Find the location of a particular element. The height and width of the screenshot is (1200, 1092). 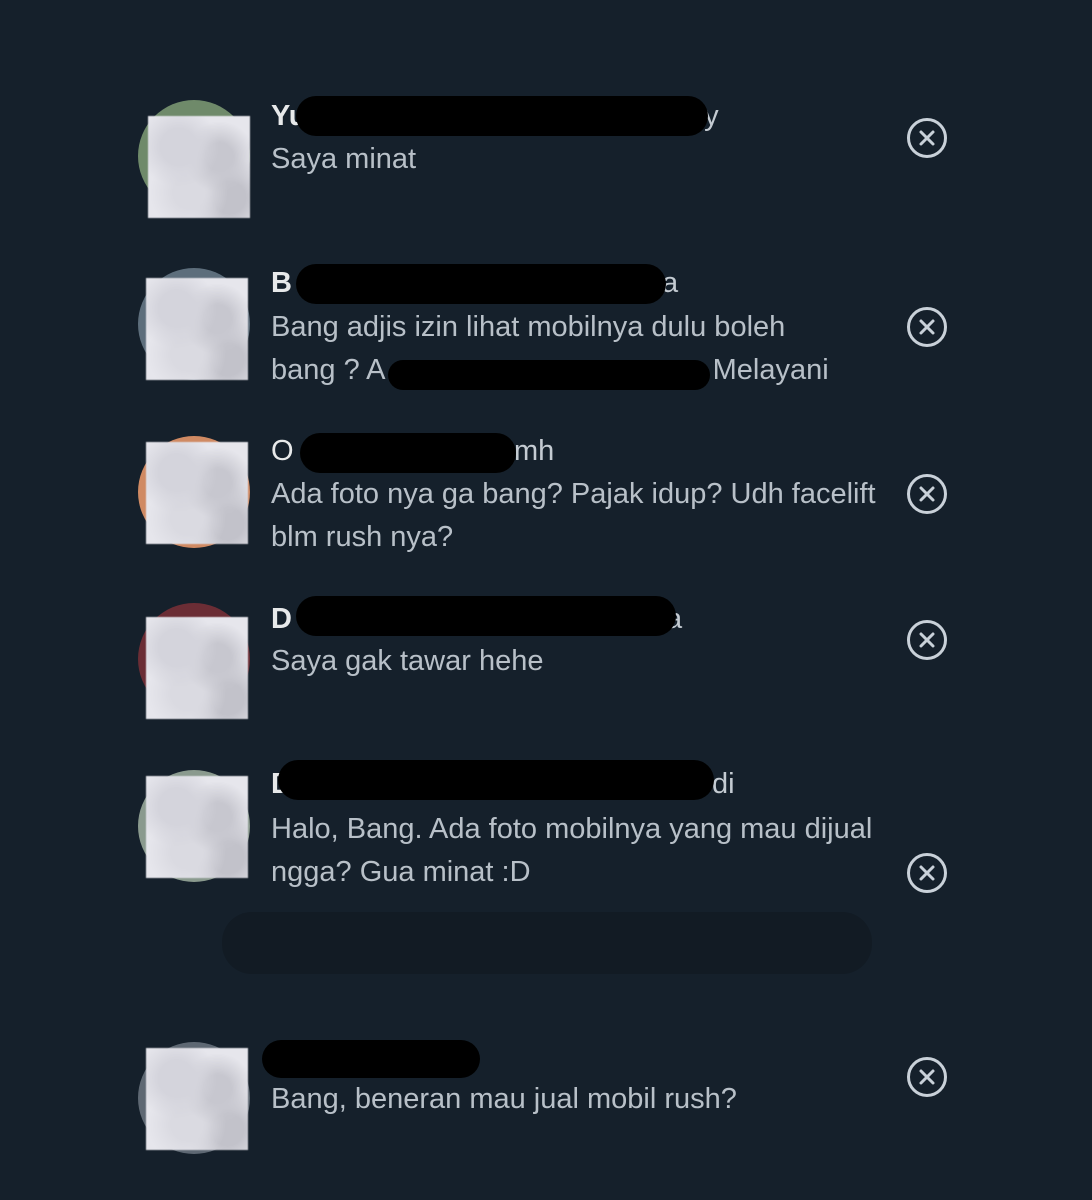

reply-message: Bang, beneran mau jual mobil rush? is located at coordinates (504, 1099).